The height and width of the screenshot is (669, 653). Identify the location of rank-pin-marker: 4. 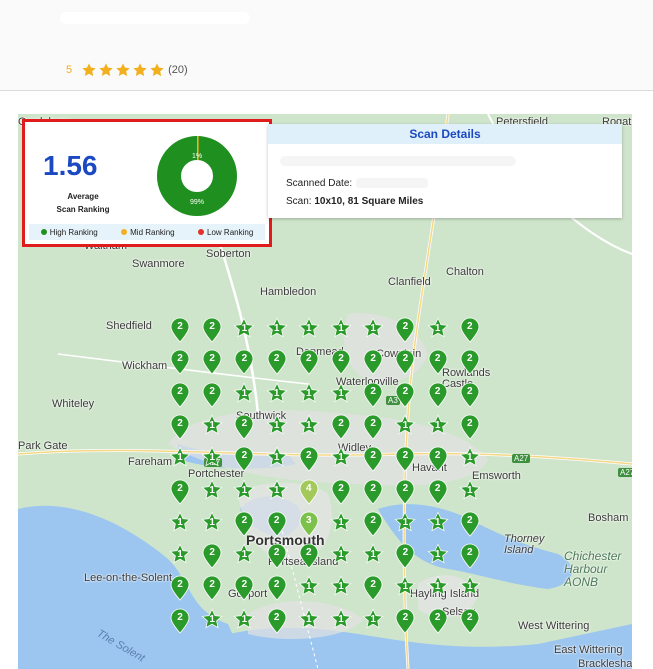
(309, 492).